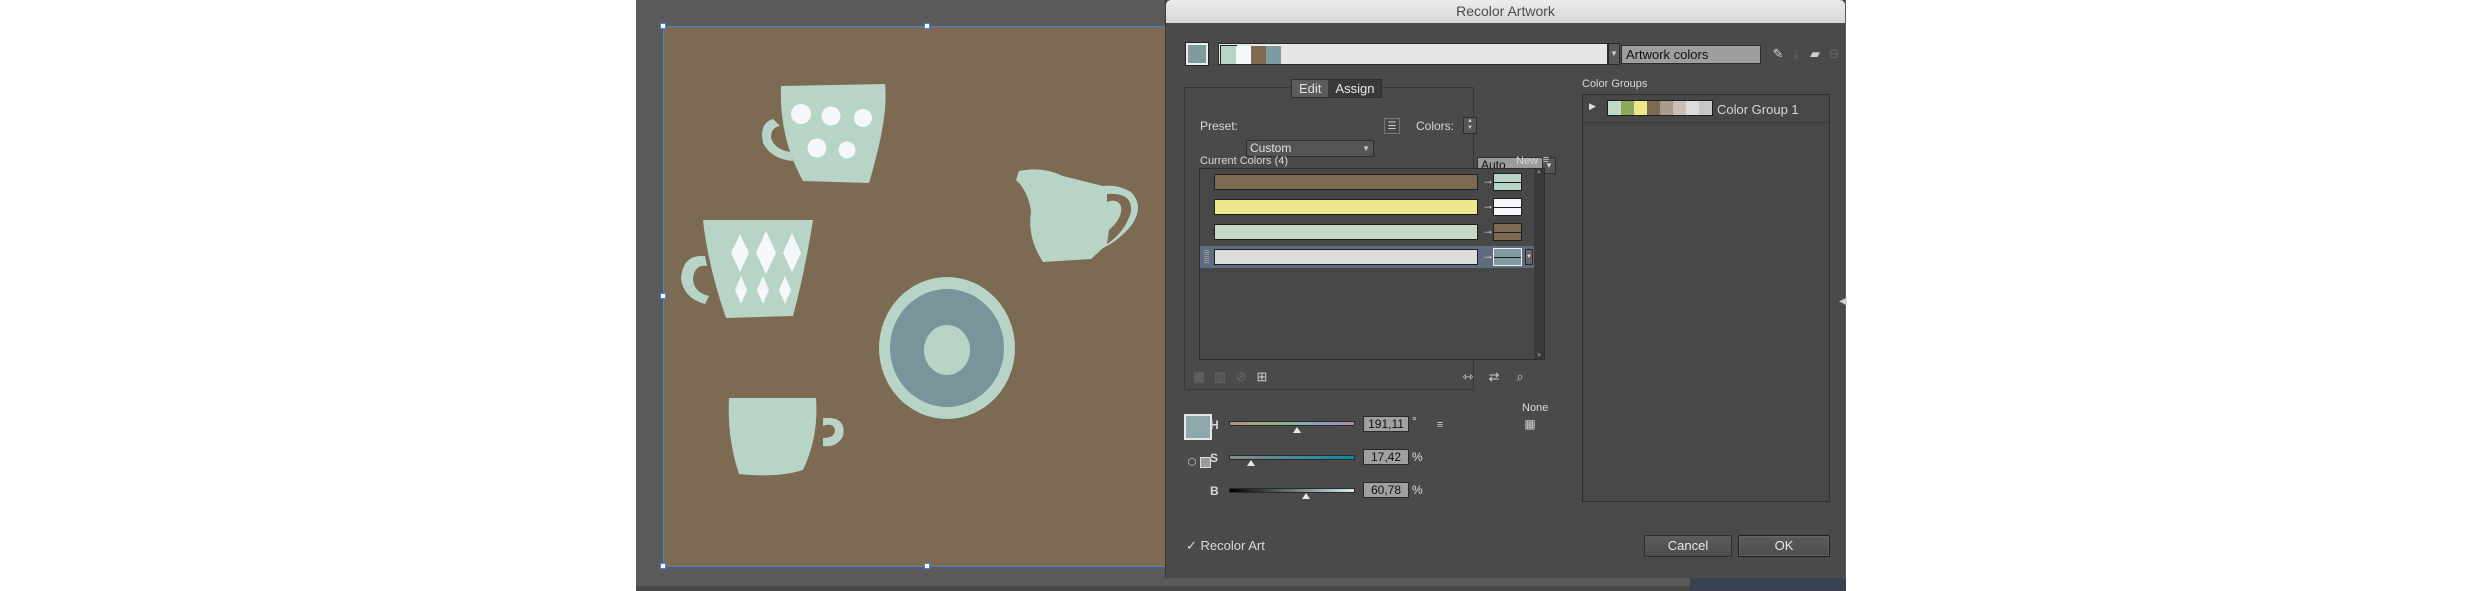 This screenshot has width=2480, height=591. Describe the element at coordinates (1778, 54) in the screenshot. I see `eyedropper-icon: ✎` at that location.